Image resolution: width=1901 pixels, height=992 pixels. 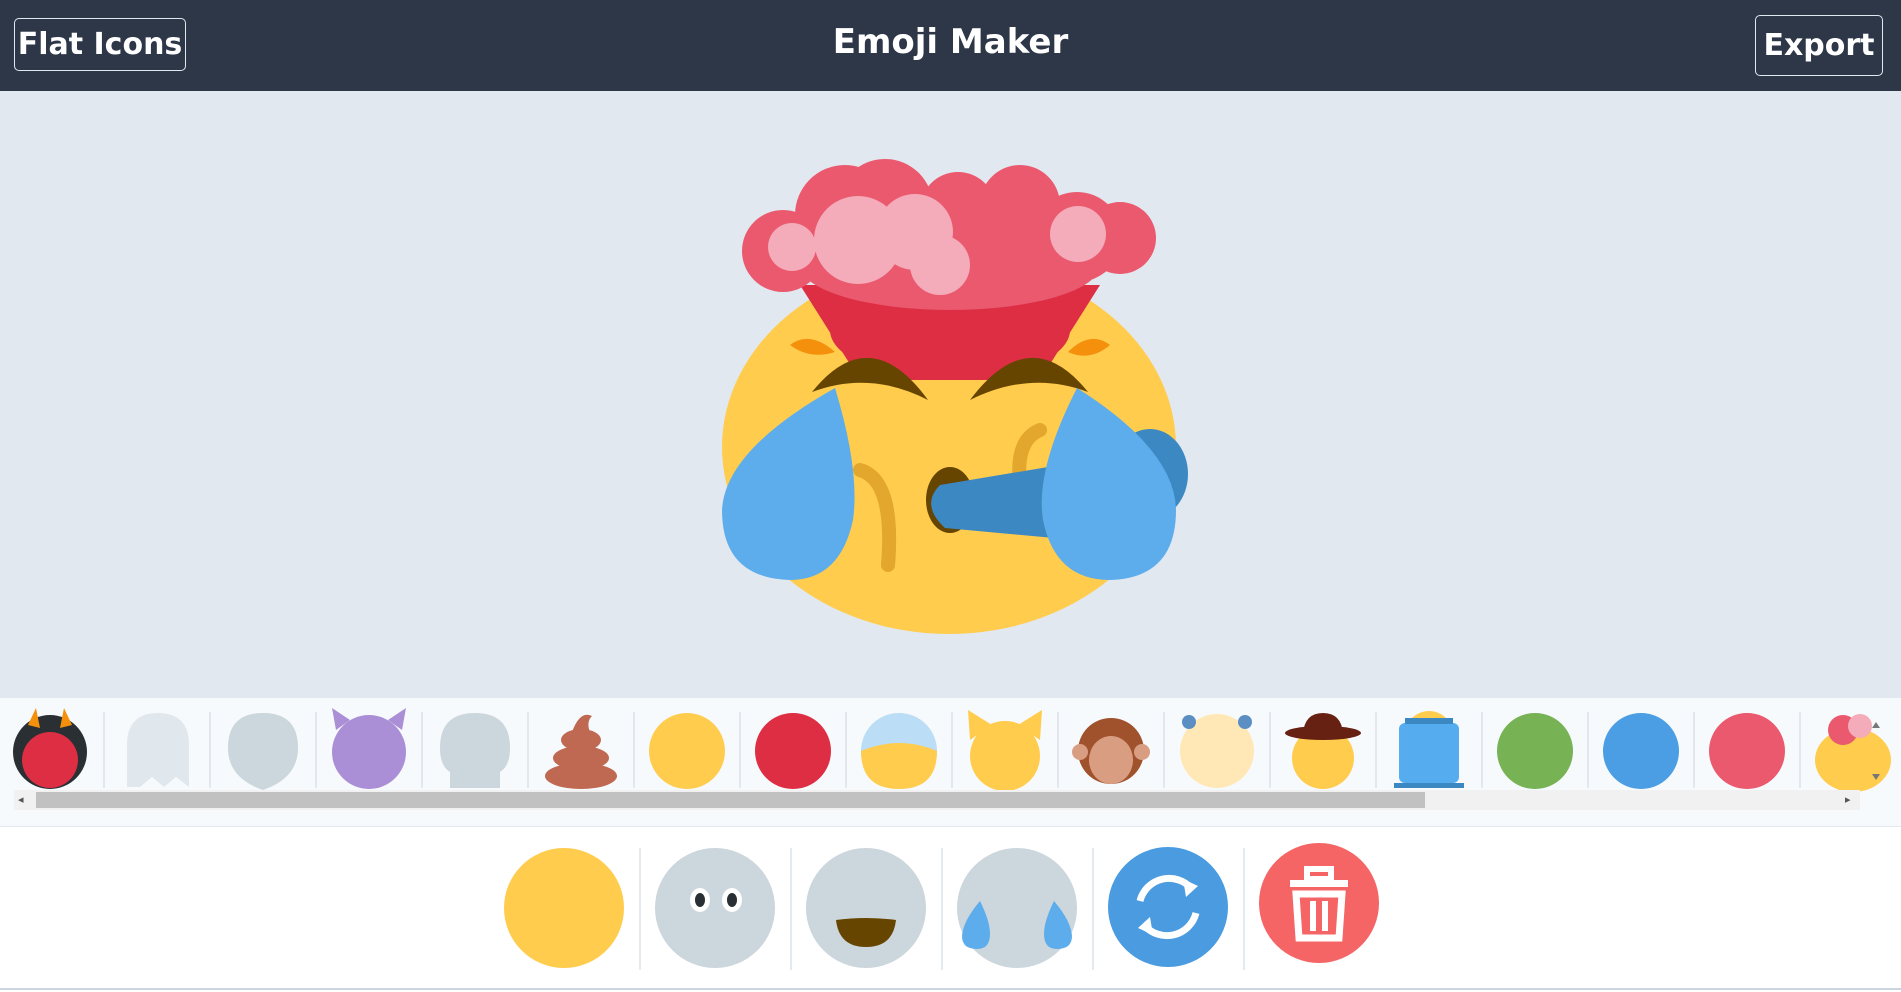 I want to click on red-face-icon, so click(x=793, y=751).